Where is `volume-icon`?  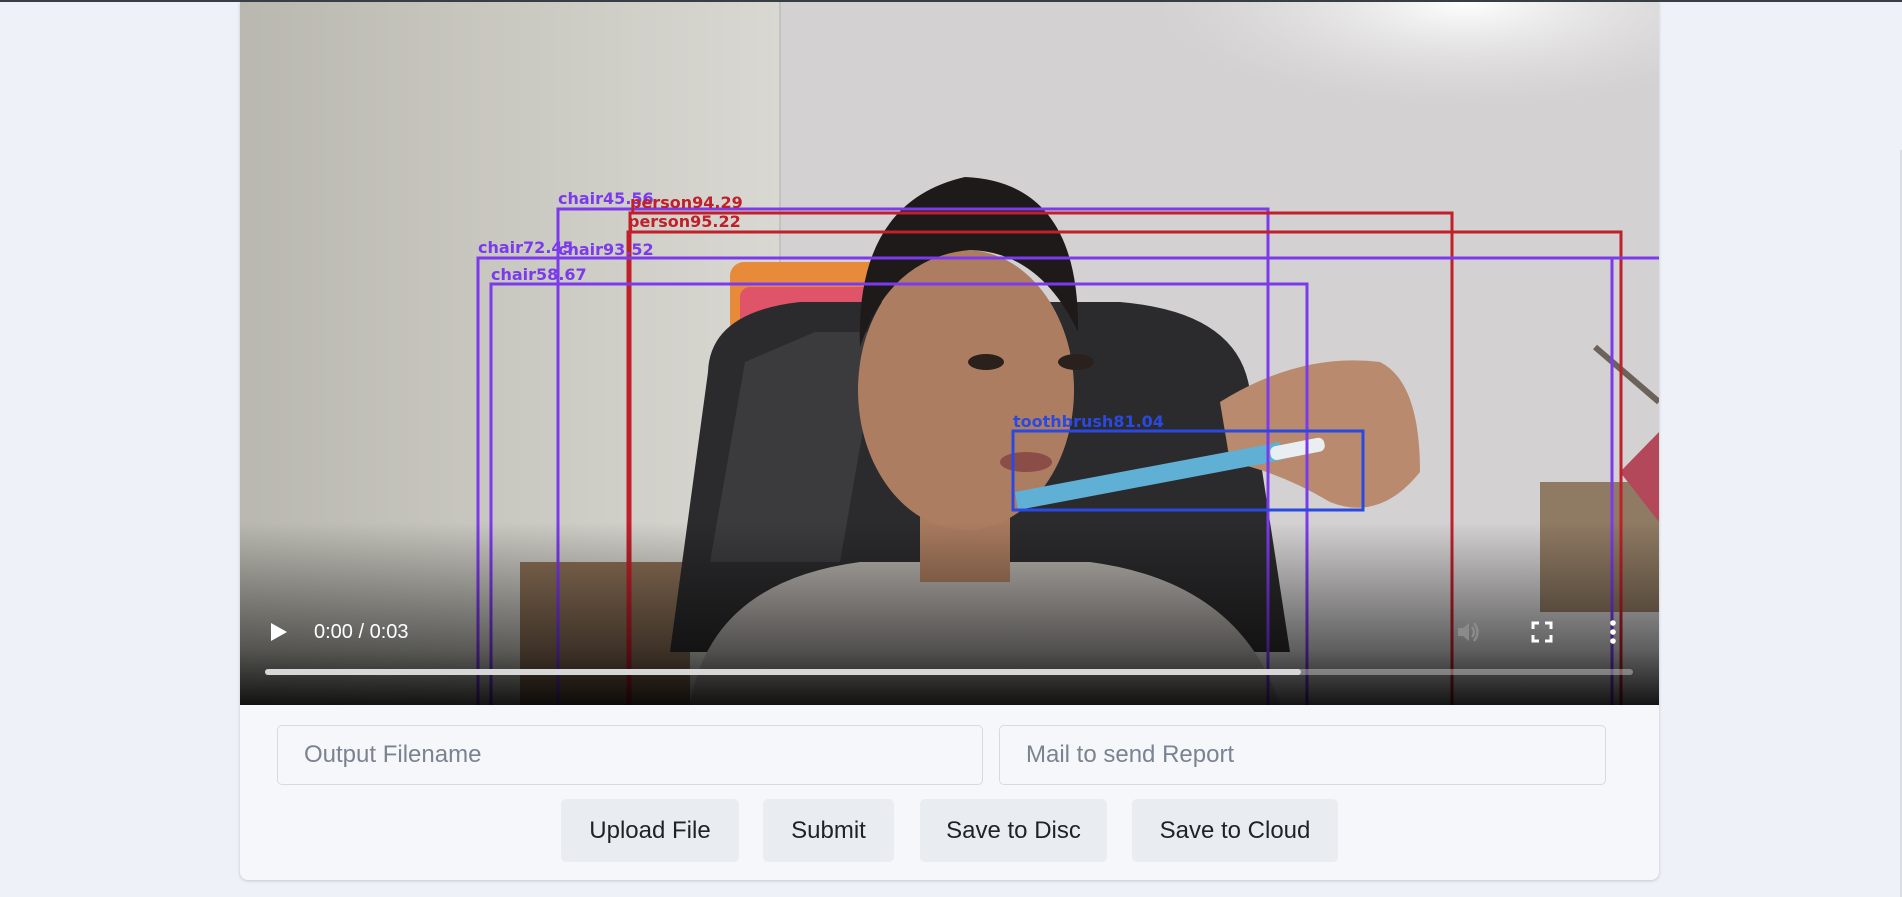 volume-icon is located at coordinates (1468, 632).